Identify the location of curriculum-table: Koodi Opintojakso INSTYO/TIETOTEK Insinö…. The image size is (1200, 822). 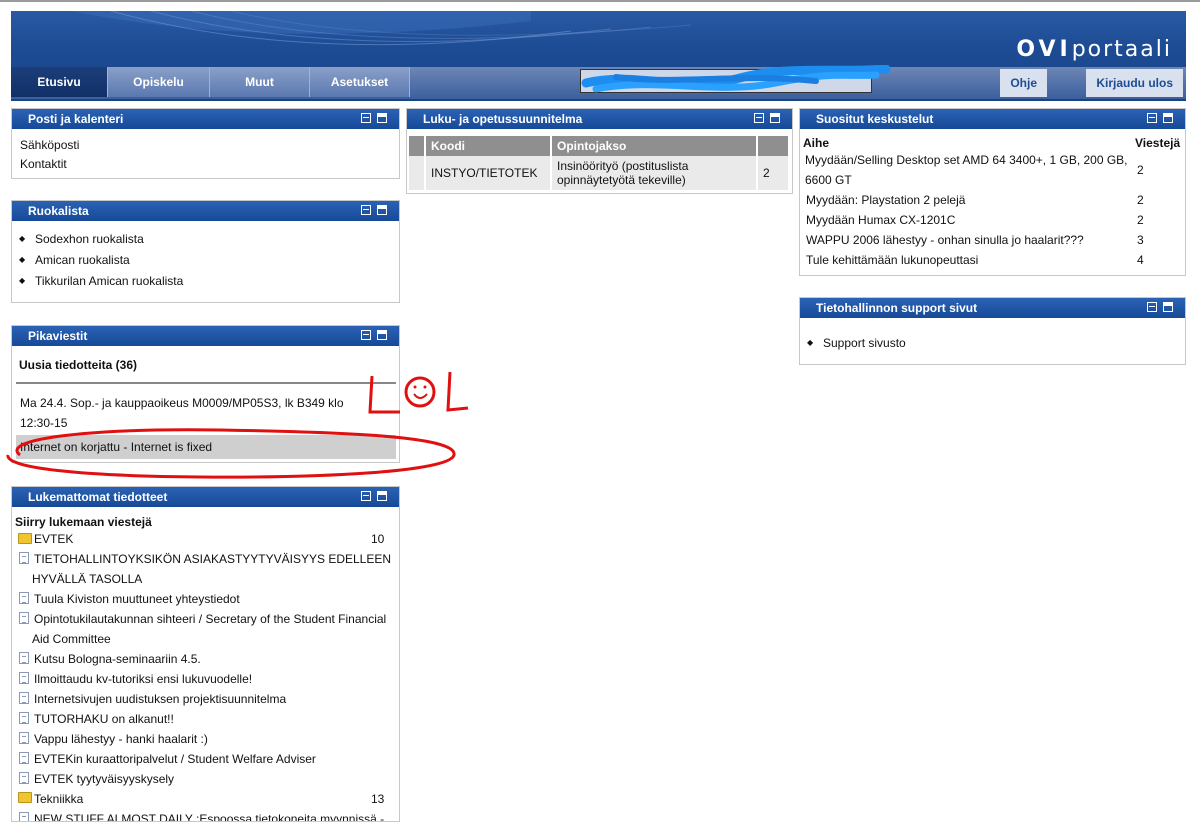
(599, 163).